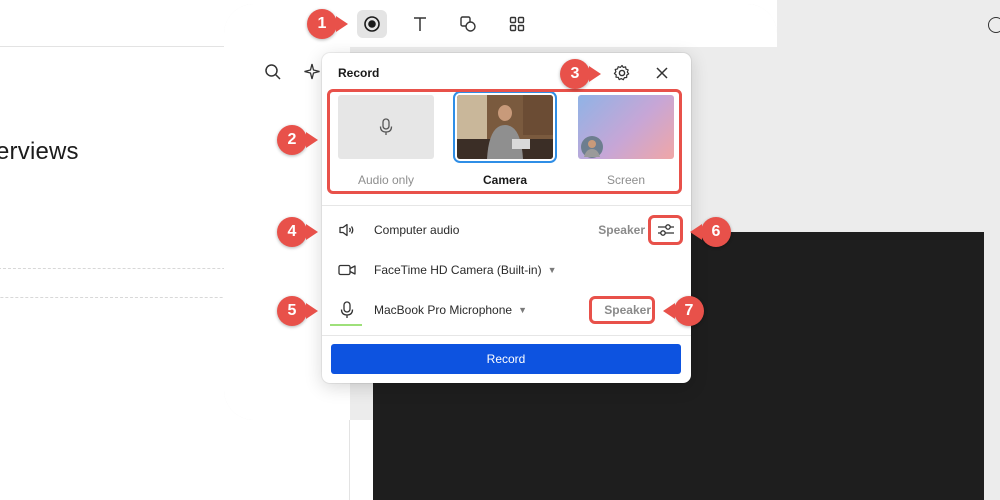  What do you see at coordinates (349, 460) in the screenshot?
I see `vertical-divider` at bounding box center [349, 460].